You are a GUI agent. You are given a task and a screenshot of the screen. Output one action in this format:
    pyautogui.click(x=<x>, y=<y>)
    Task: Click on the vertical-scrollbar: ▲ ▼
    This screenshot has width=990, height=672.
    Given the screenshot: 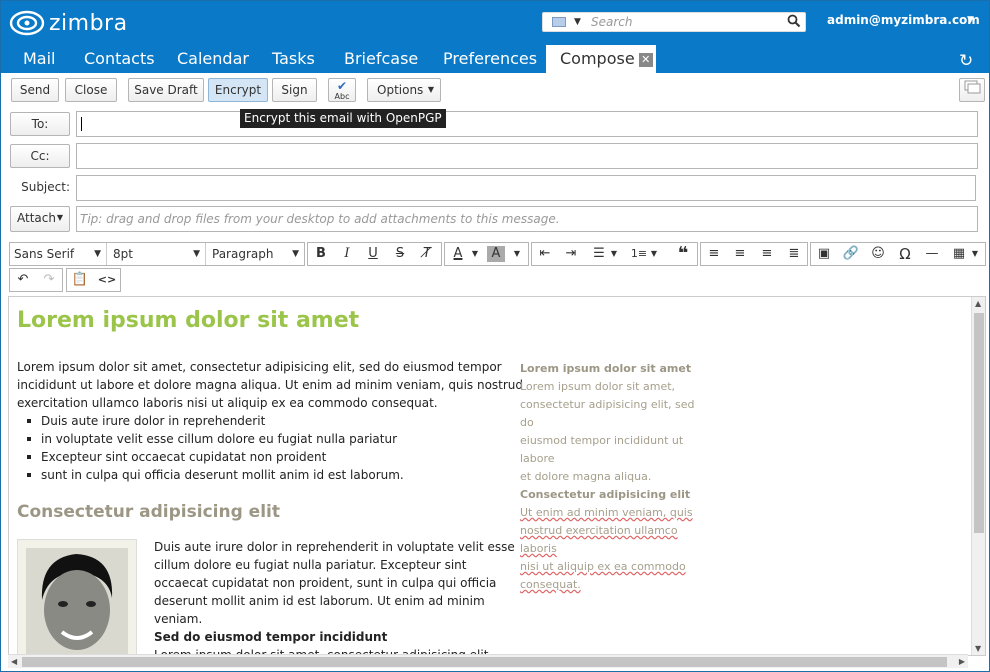 What is the action you would take?
    pyautogui.click(x=978, y=476)
    